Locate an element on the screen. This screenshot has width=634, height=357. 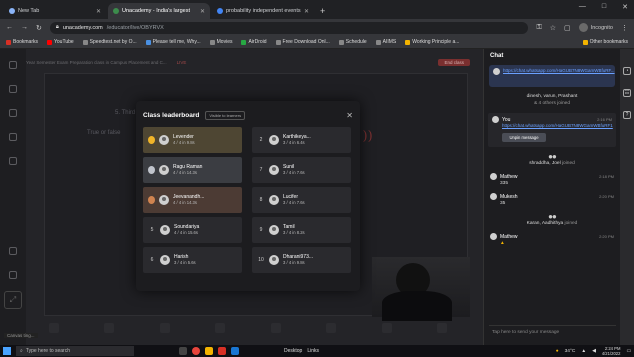
close-window-button: ✕ is located at coordinates (625, 7).